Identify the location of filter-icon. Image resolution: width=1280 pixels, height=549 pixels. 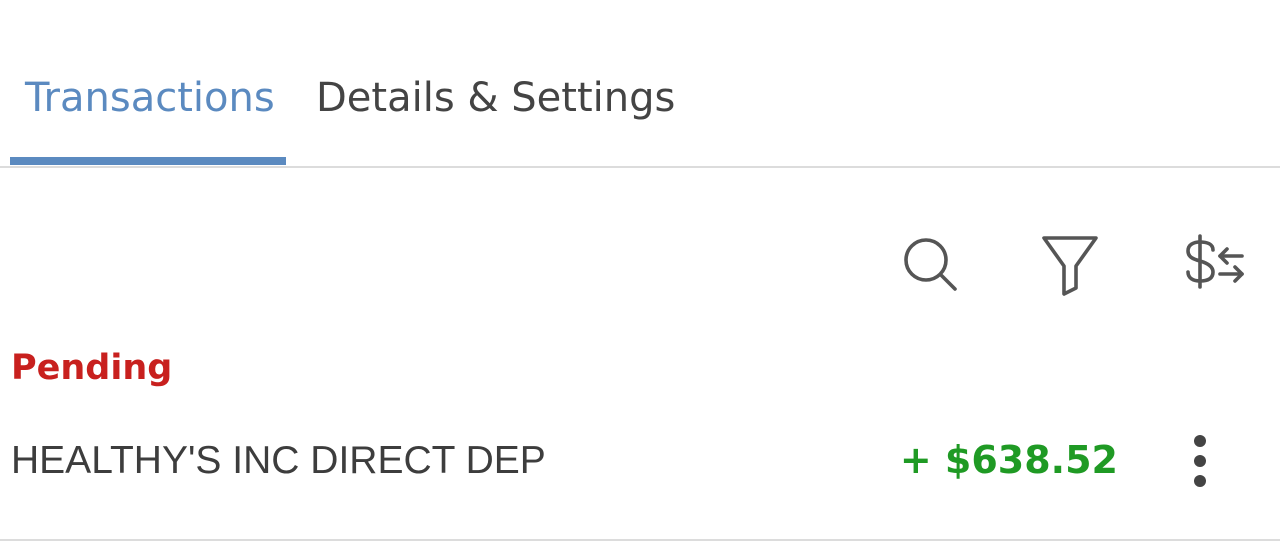
(1070, 264).